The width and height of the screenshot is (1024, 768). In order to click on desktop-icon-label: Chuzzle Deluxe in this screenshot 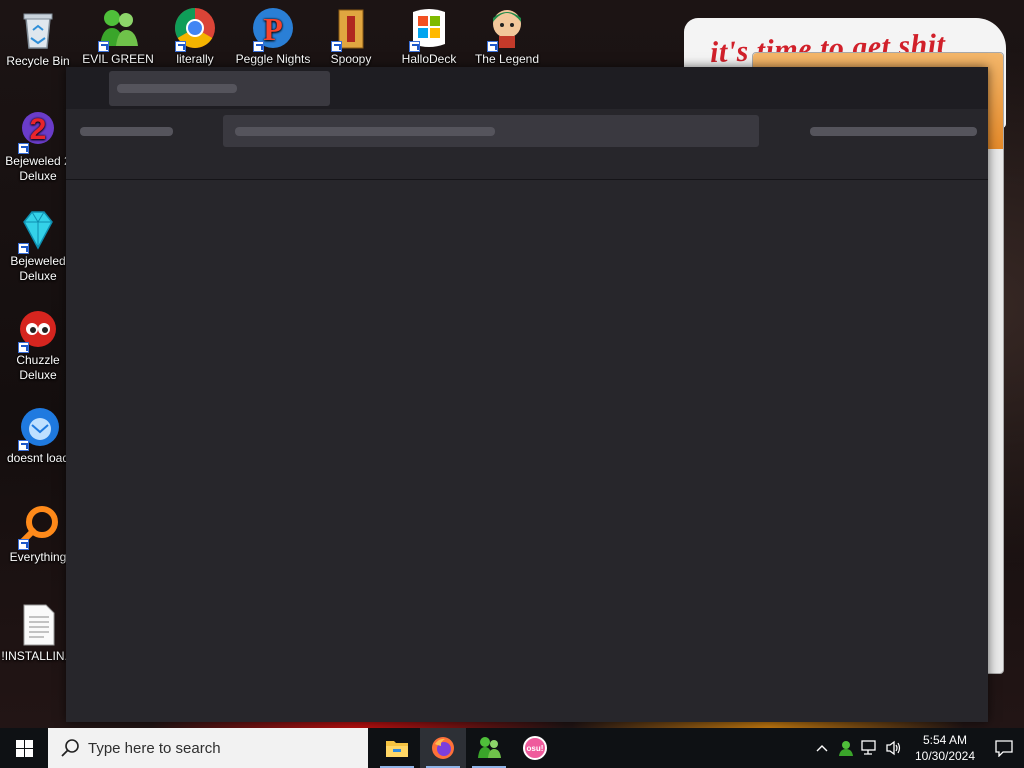, I will do `click(38, 367)`.